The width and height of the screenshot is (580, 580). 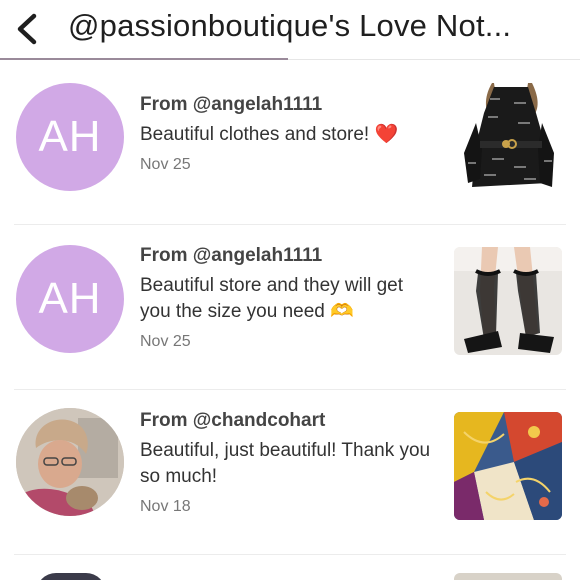 I want to click on back-button, so click(x=28, y=29).